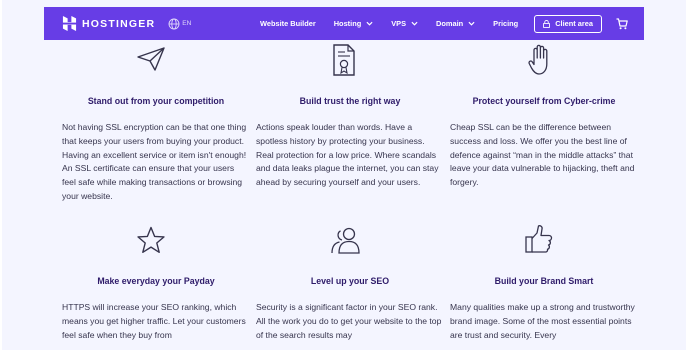 Image resolution: width=688 pixels, height=350 pixels. Describe the element at coordinates (350, 281) in the screenshot. I see `feature-title: Level up your SEO` at that location.